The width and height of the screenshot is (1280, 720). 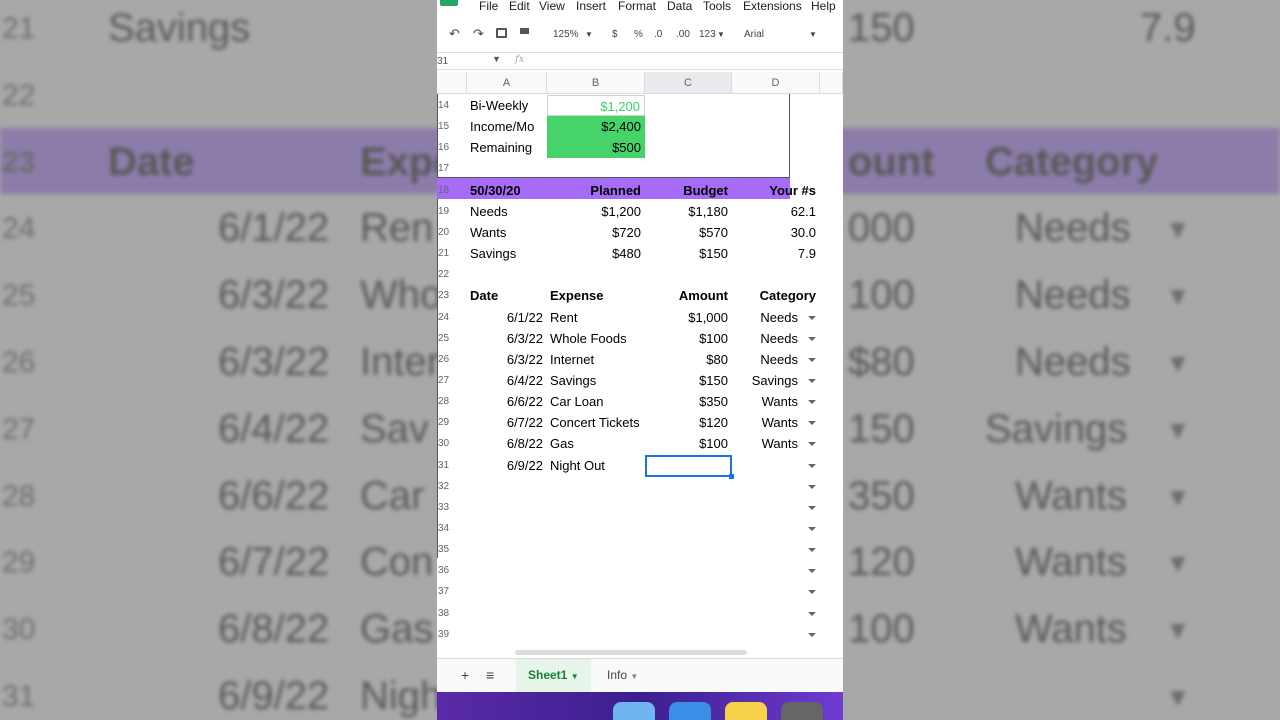 What do you see at coordinates (596, 465) in the screenshot?
I see `expense-name: Night Out` at bounding box center [596, 465].